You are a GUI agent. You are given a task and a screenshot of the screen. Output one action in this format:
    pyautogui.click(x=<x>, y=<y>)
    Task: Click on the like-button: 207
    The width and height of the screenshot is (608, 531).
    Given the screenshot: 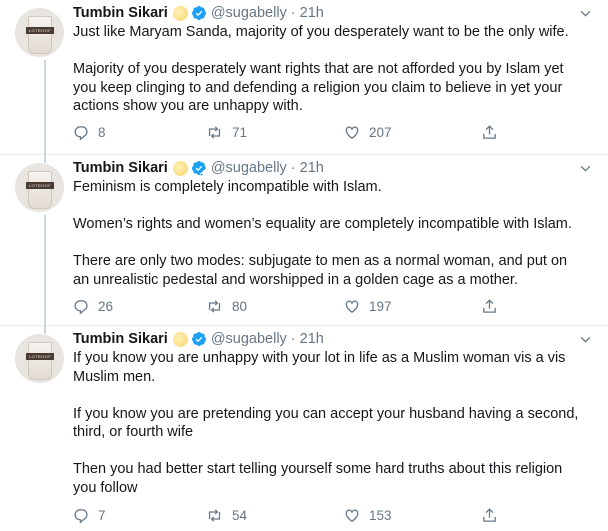 What is the action you would take?
    pyautogui.click(x=367, y=132)
    